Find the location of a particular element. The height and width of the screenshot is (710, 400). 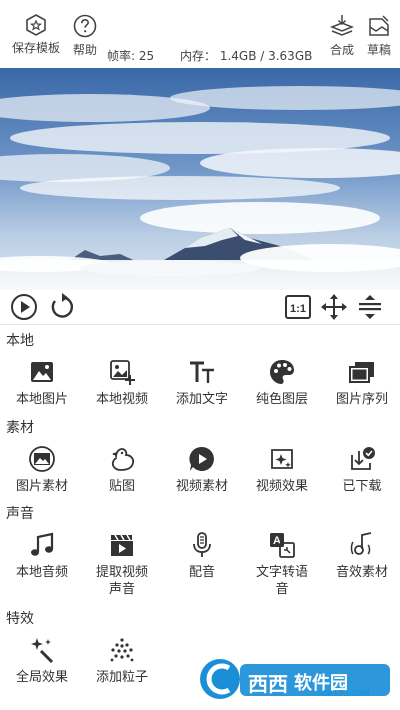

add-particles-label: 添加粒子 is located at coordinates (121, 677).